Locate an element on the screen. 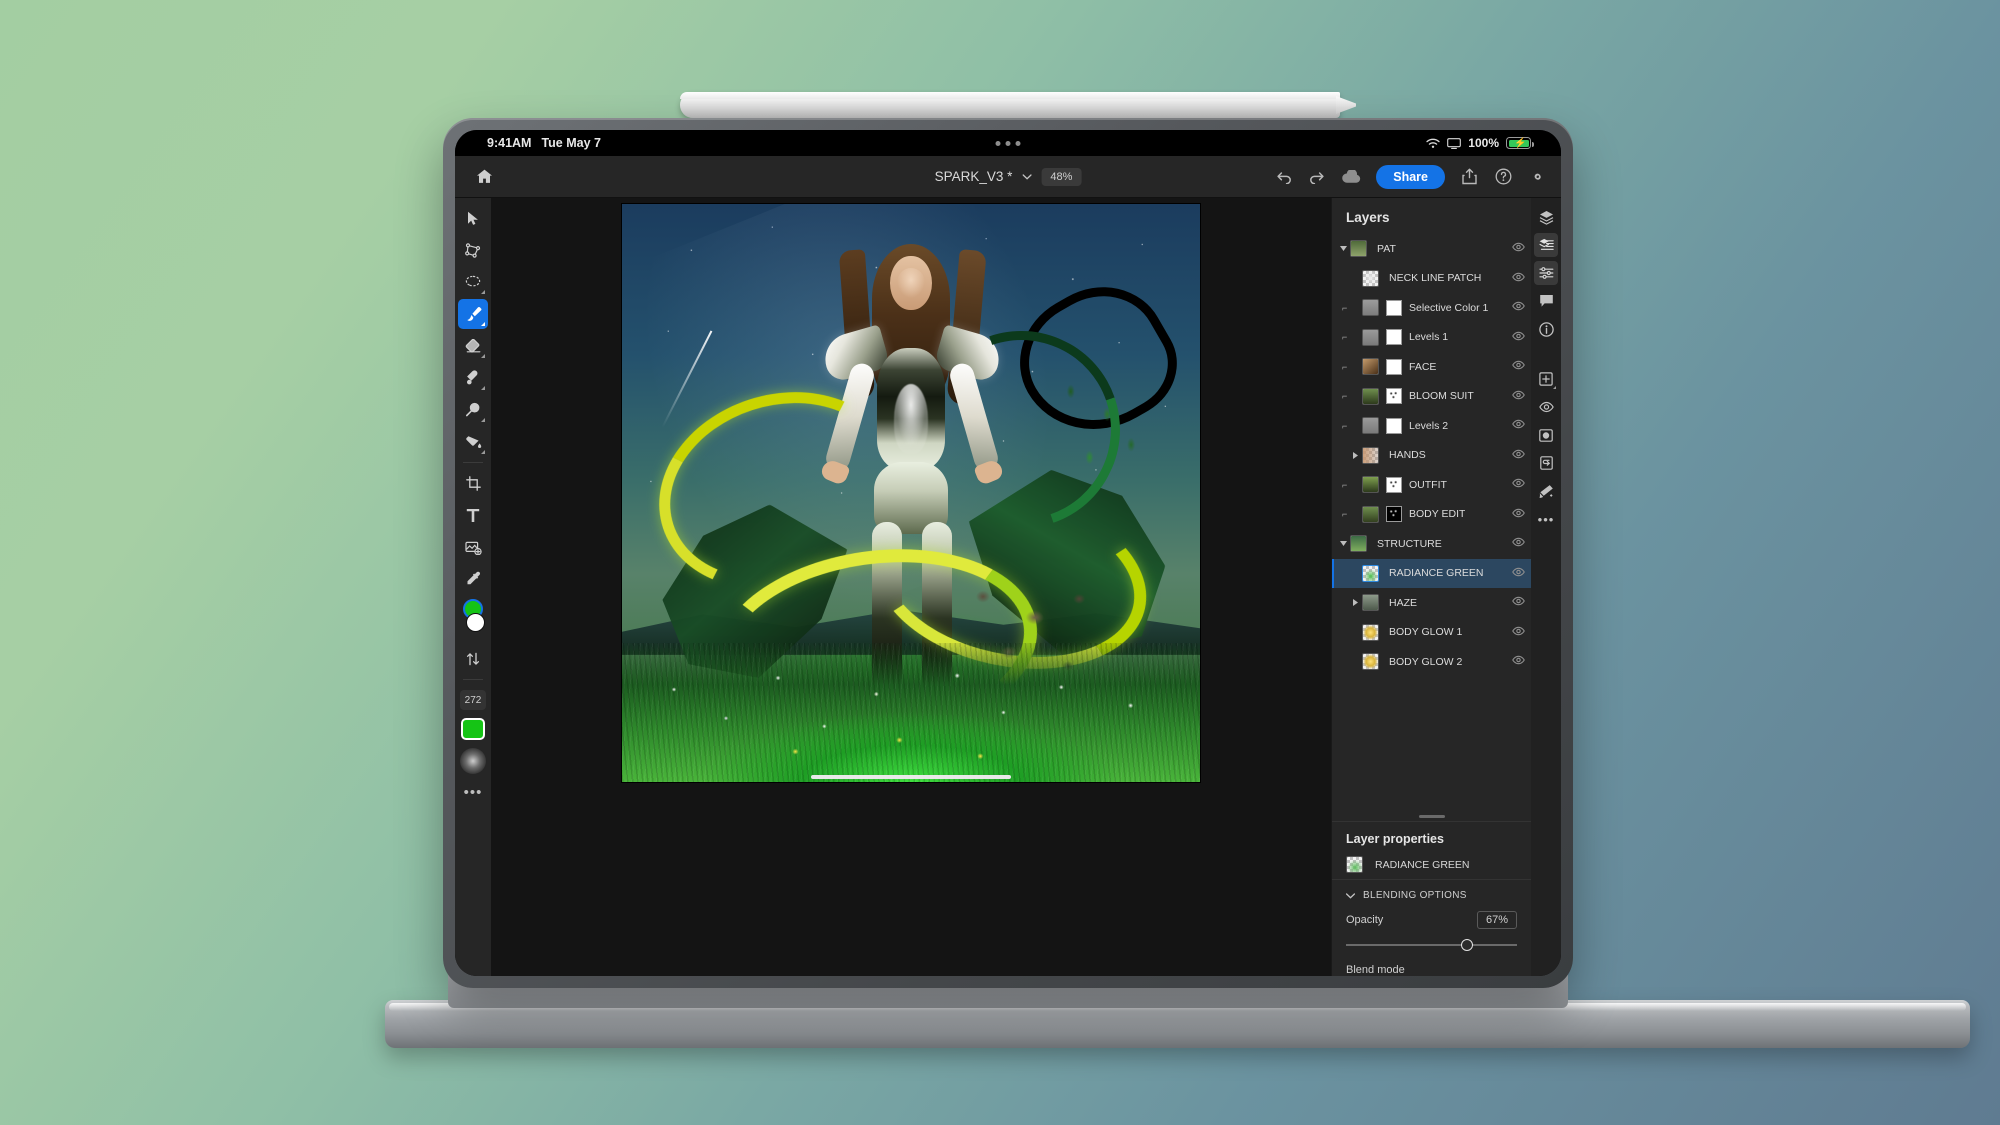  color-swatches is located at coordinates (473, 621).